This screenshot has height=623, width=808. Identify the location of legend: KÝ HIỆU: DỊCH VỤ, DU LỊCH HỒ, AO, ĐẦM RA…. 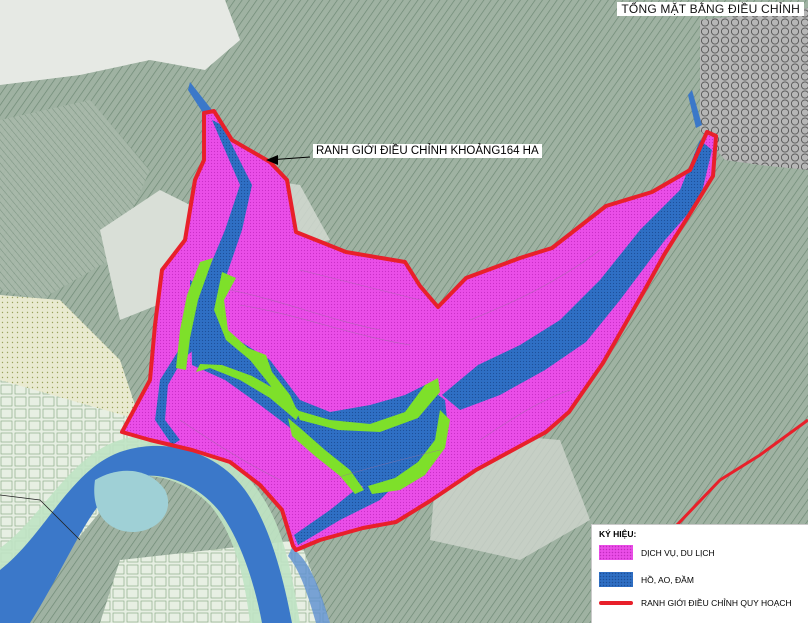
(699, 573).